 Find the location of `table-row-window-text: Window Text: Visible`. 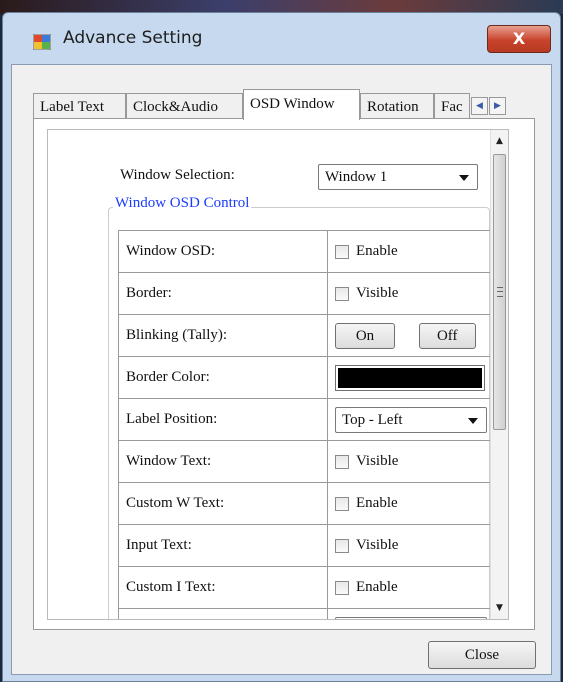

table-row-window-text: Window Text: Visible is located at coordinates (306, 461).